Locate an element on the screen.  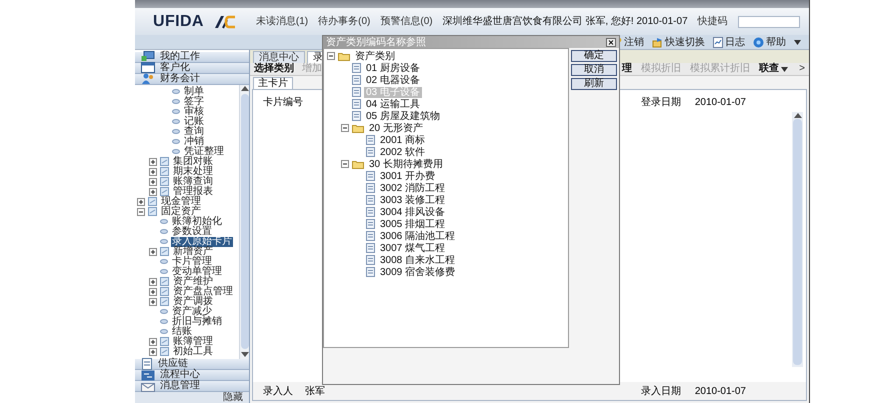
tree-item: 05 房屋及建筑物 is located at coordinates (403, 116).